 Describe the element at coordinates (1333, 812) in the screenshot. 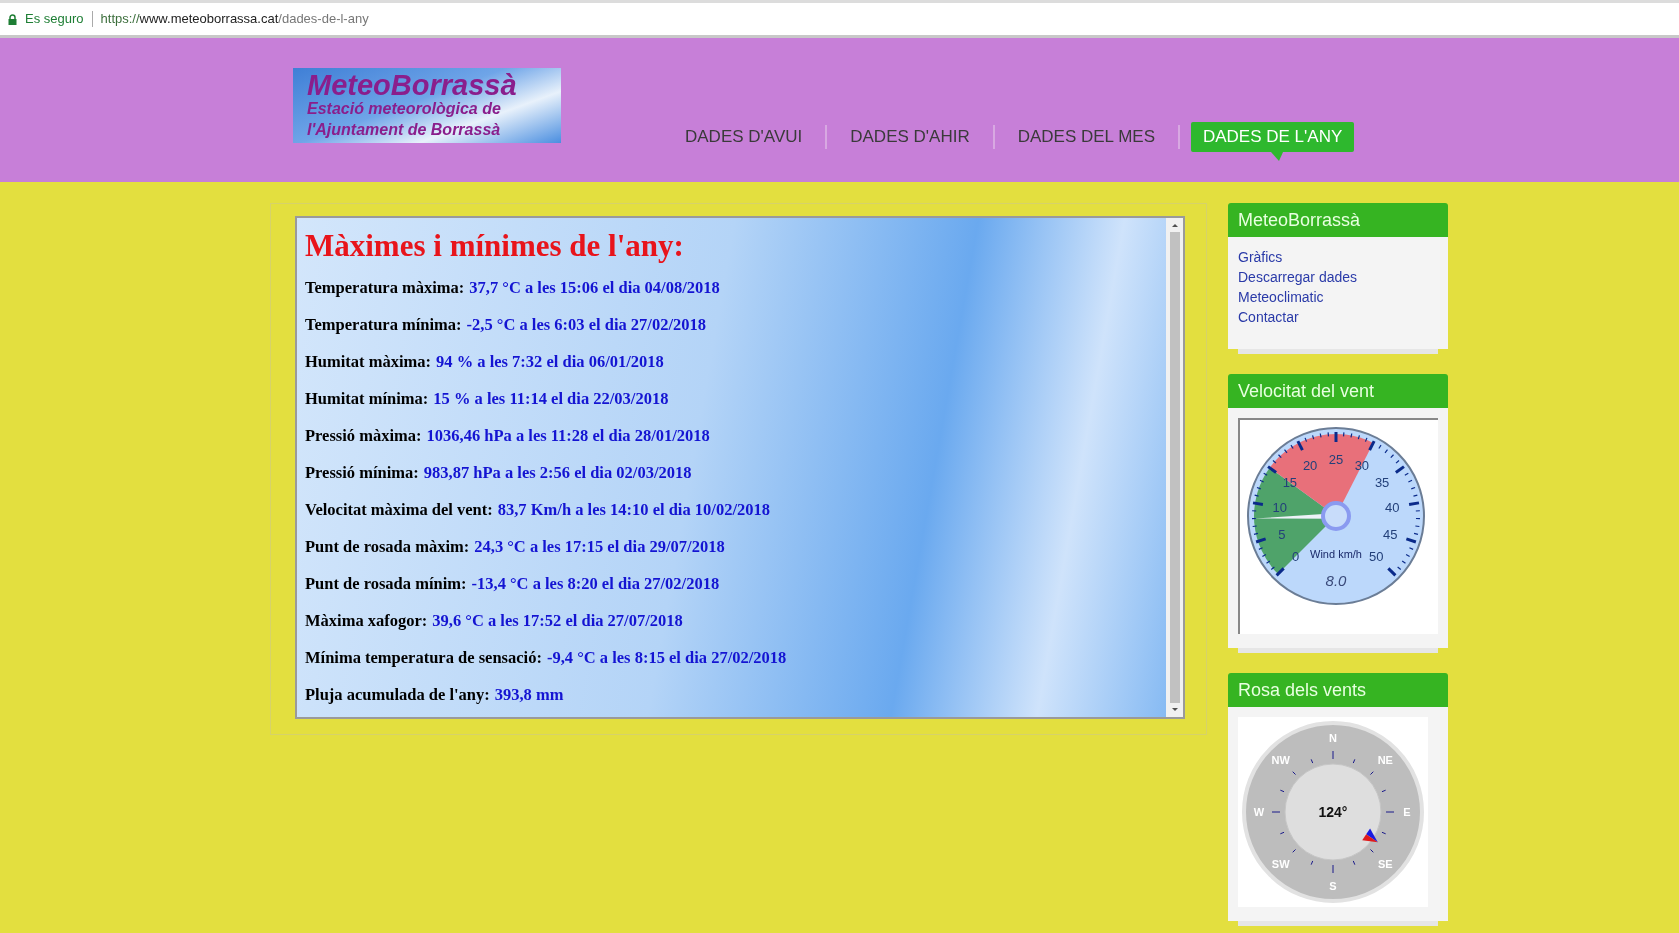

I see `wind-direction-reading: 124°` at that location.